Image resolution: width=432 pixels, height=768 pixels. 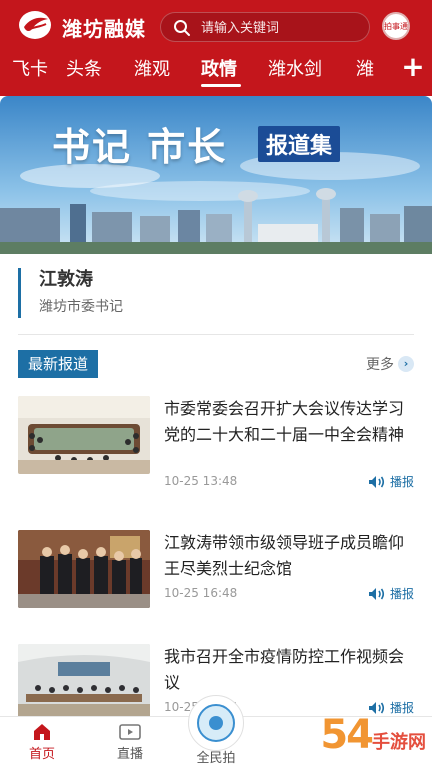 I want to click on nav-live-label: 直播, so click(x=129, y=754).